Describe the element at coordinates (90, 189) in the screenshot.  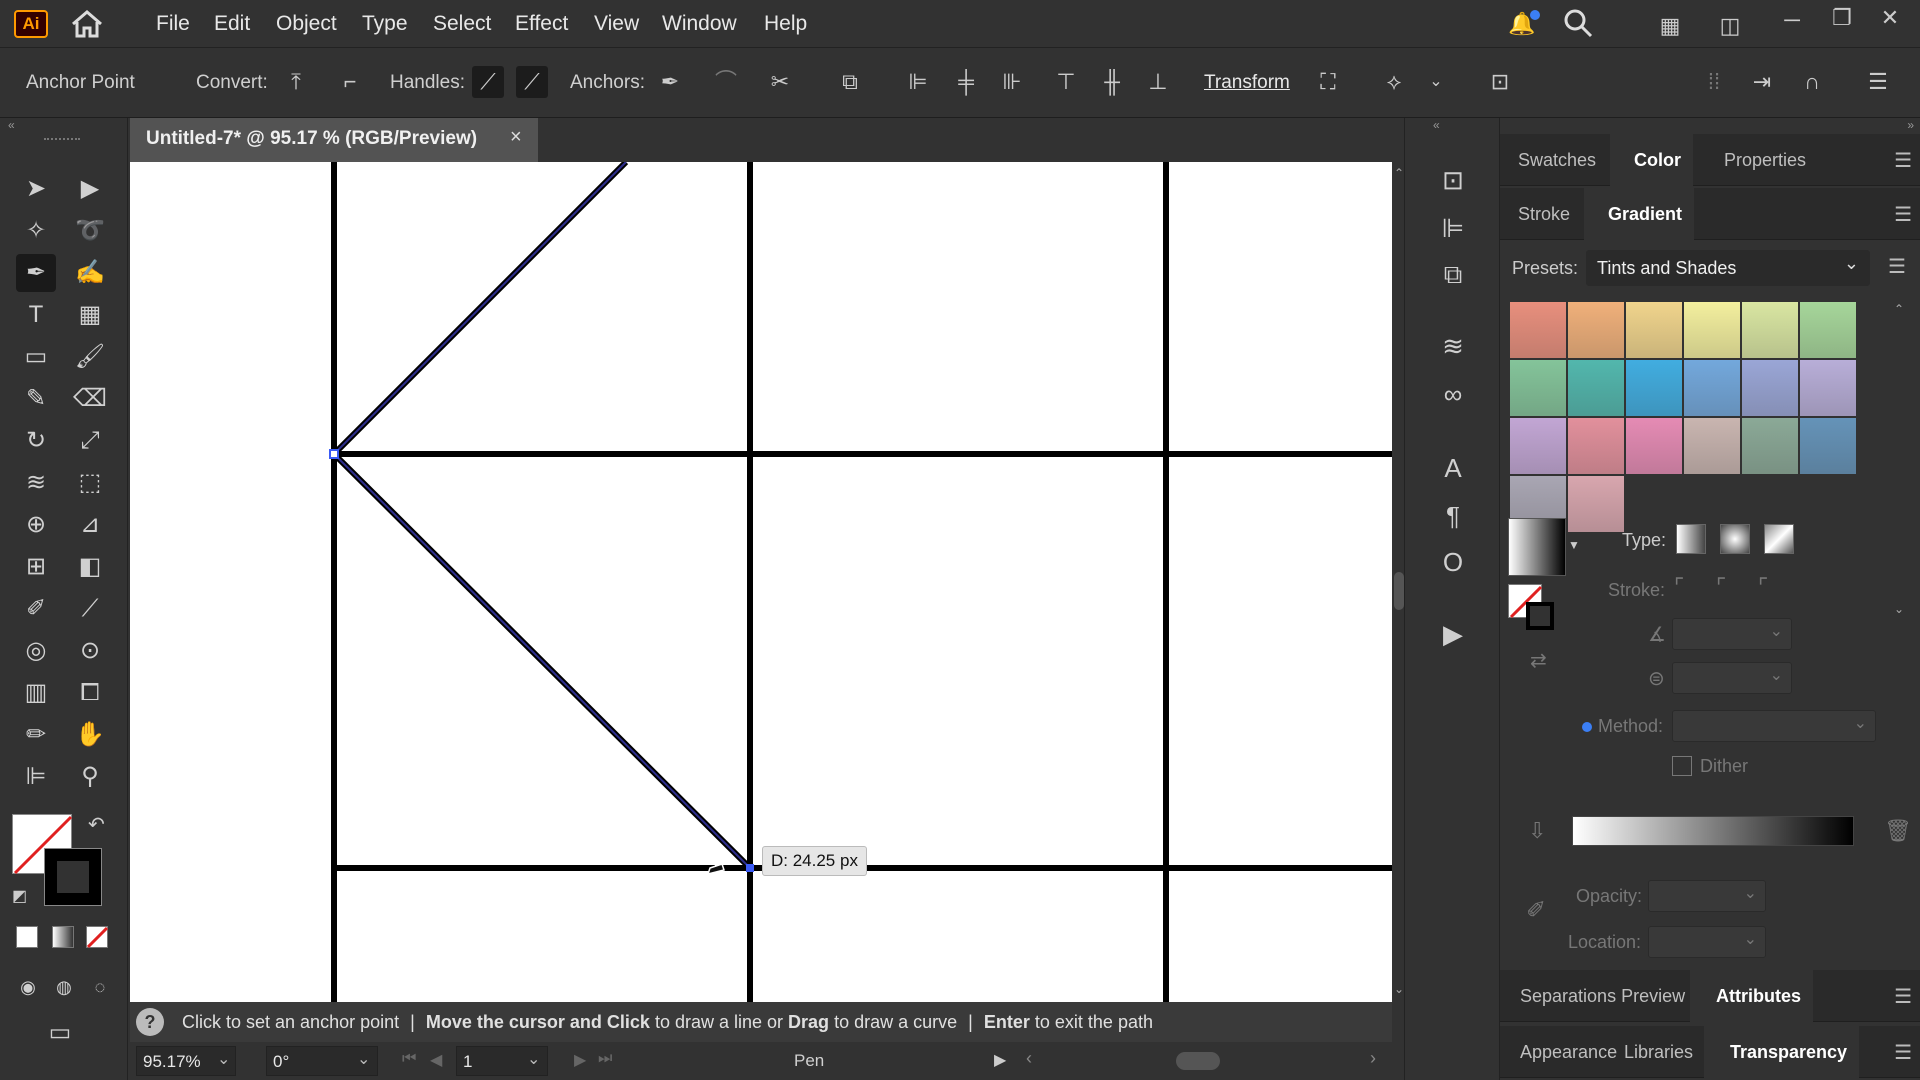
I see `direct-selection-tool-icon: ▶` at that location.